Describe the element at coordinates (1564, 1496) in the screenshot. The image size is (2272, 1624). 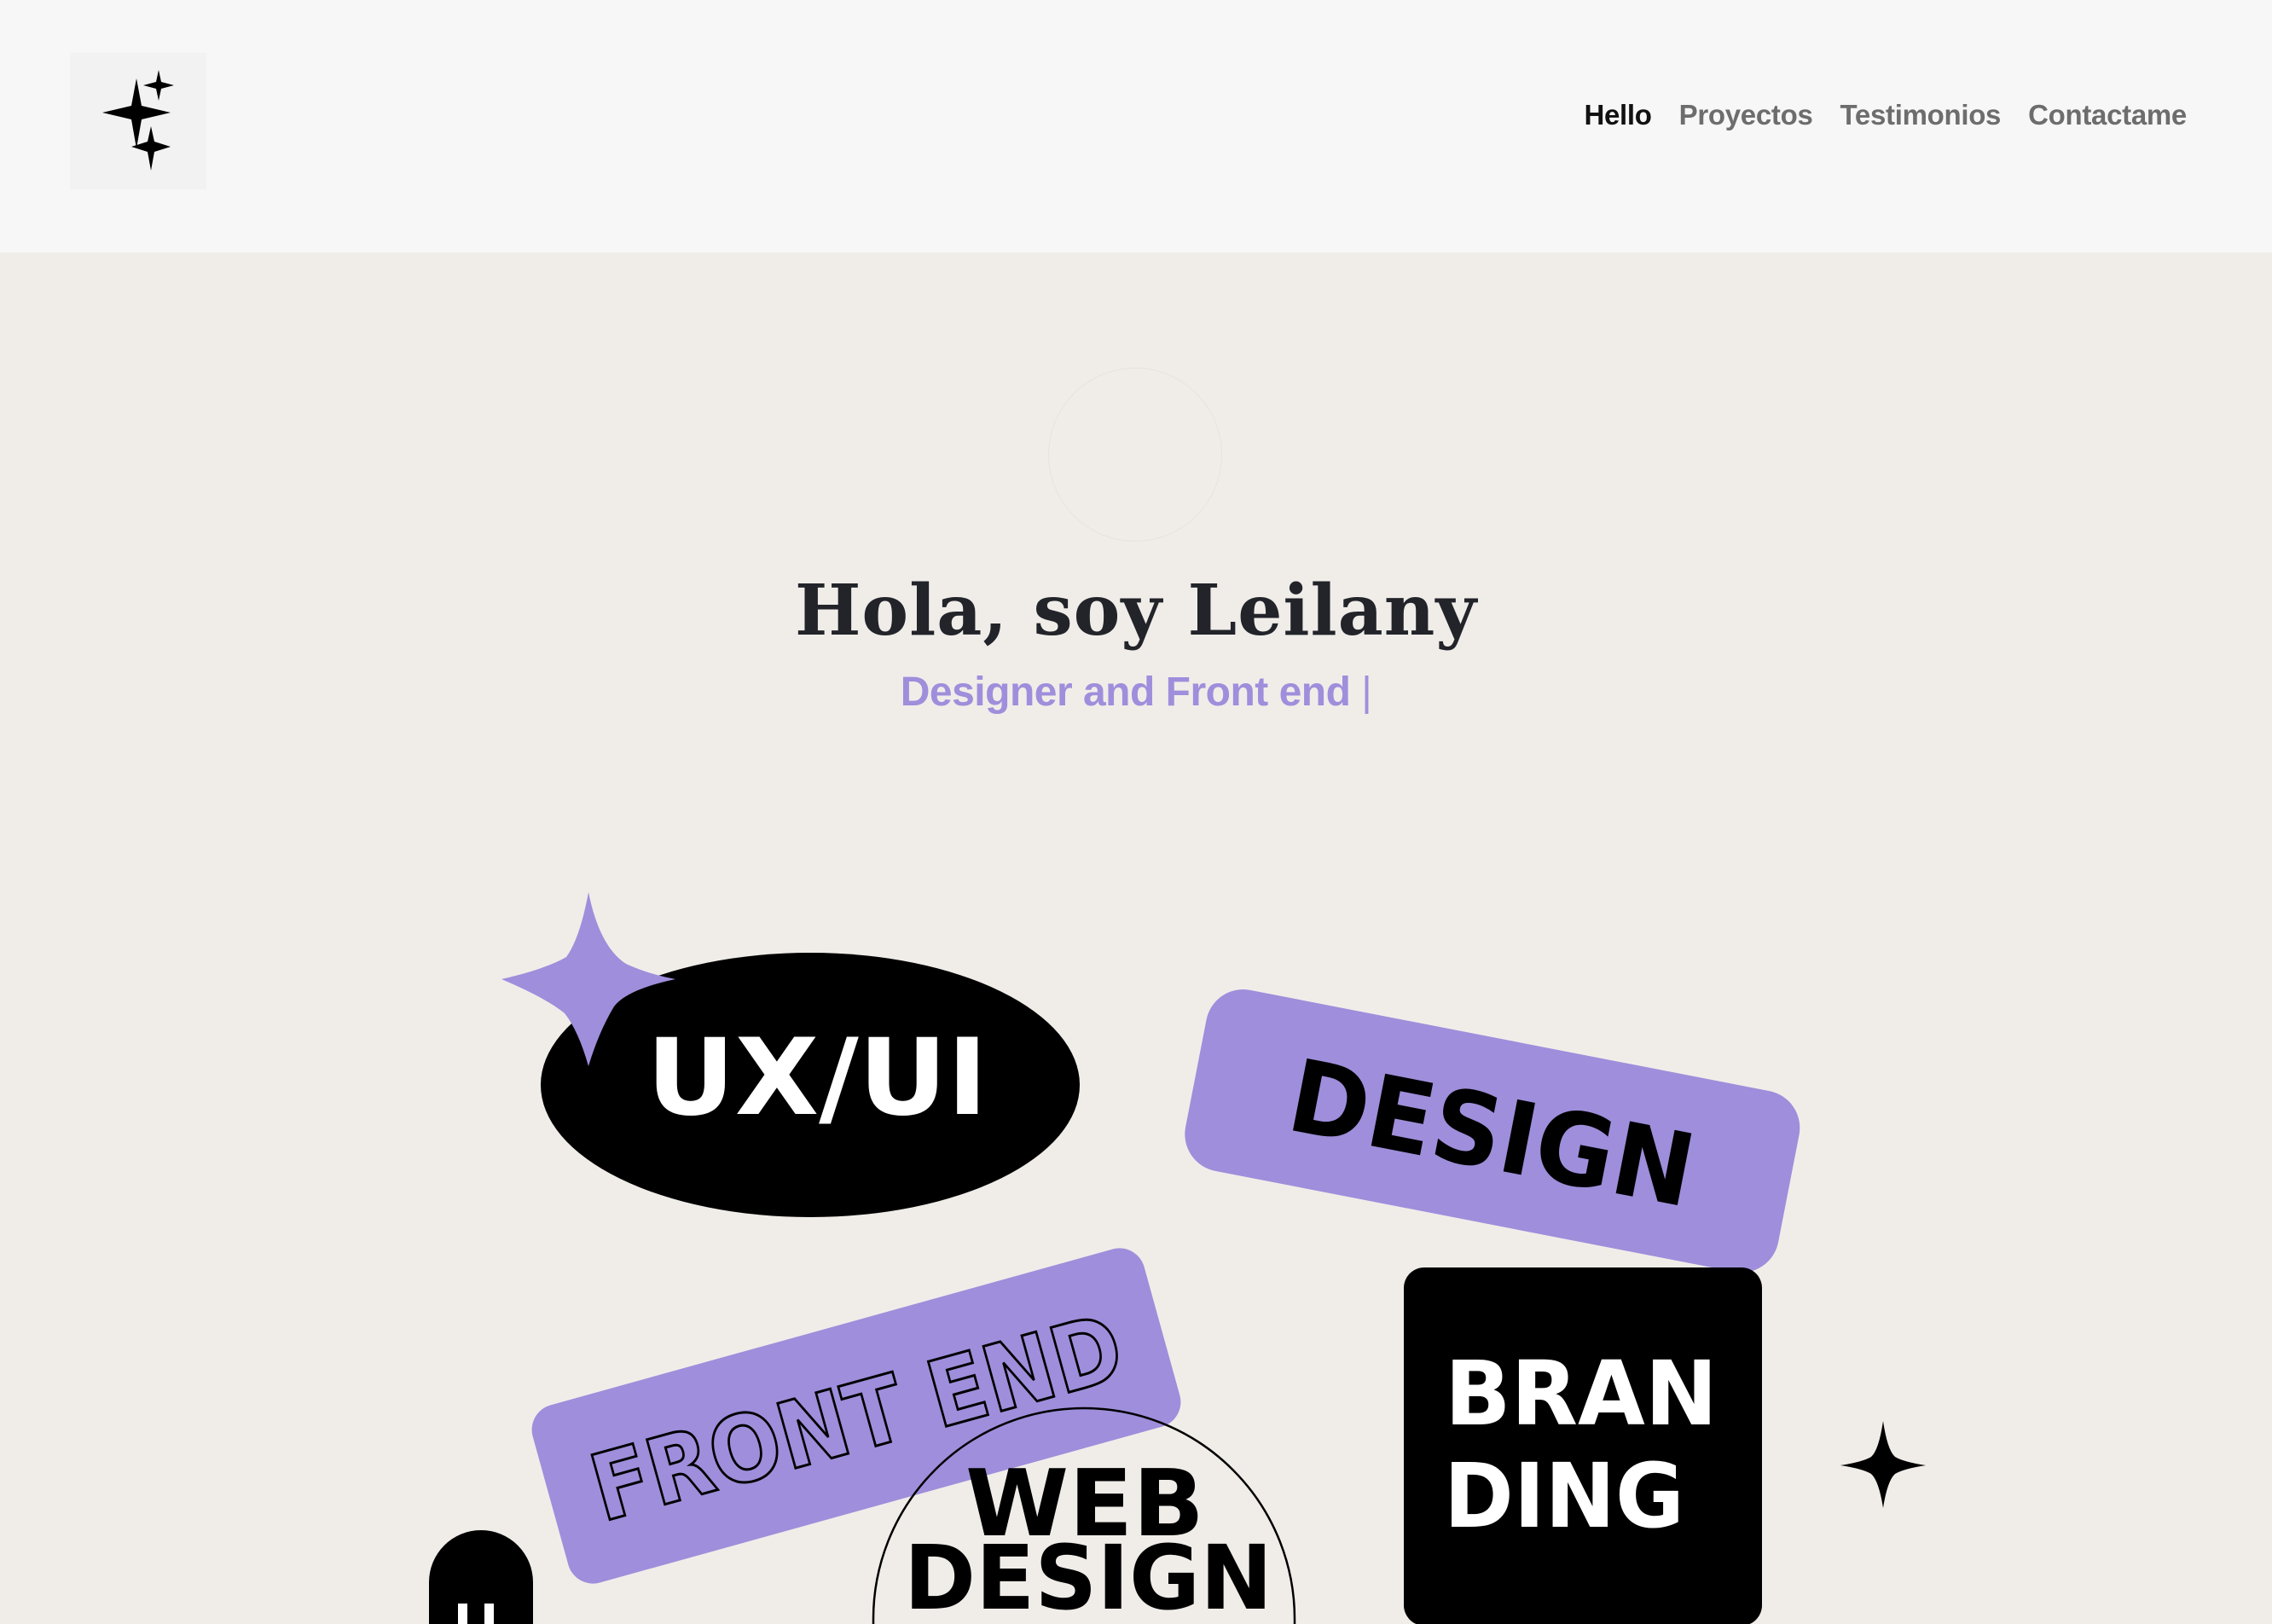
I see `sticker-branding-label-2: DING` at that location.